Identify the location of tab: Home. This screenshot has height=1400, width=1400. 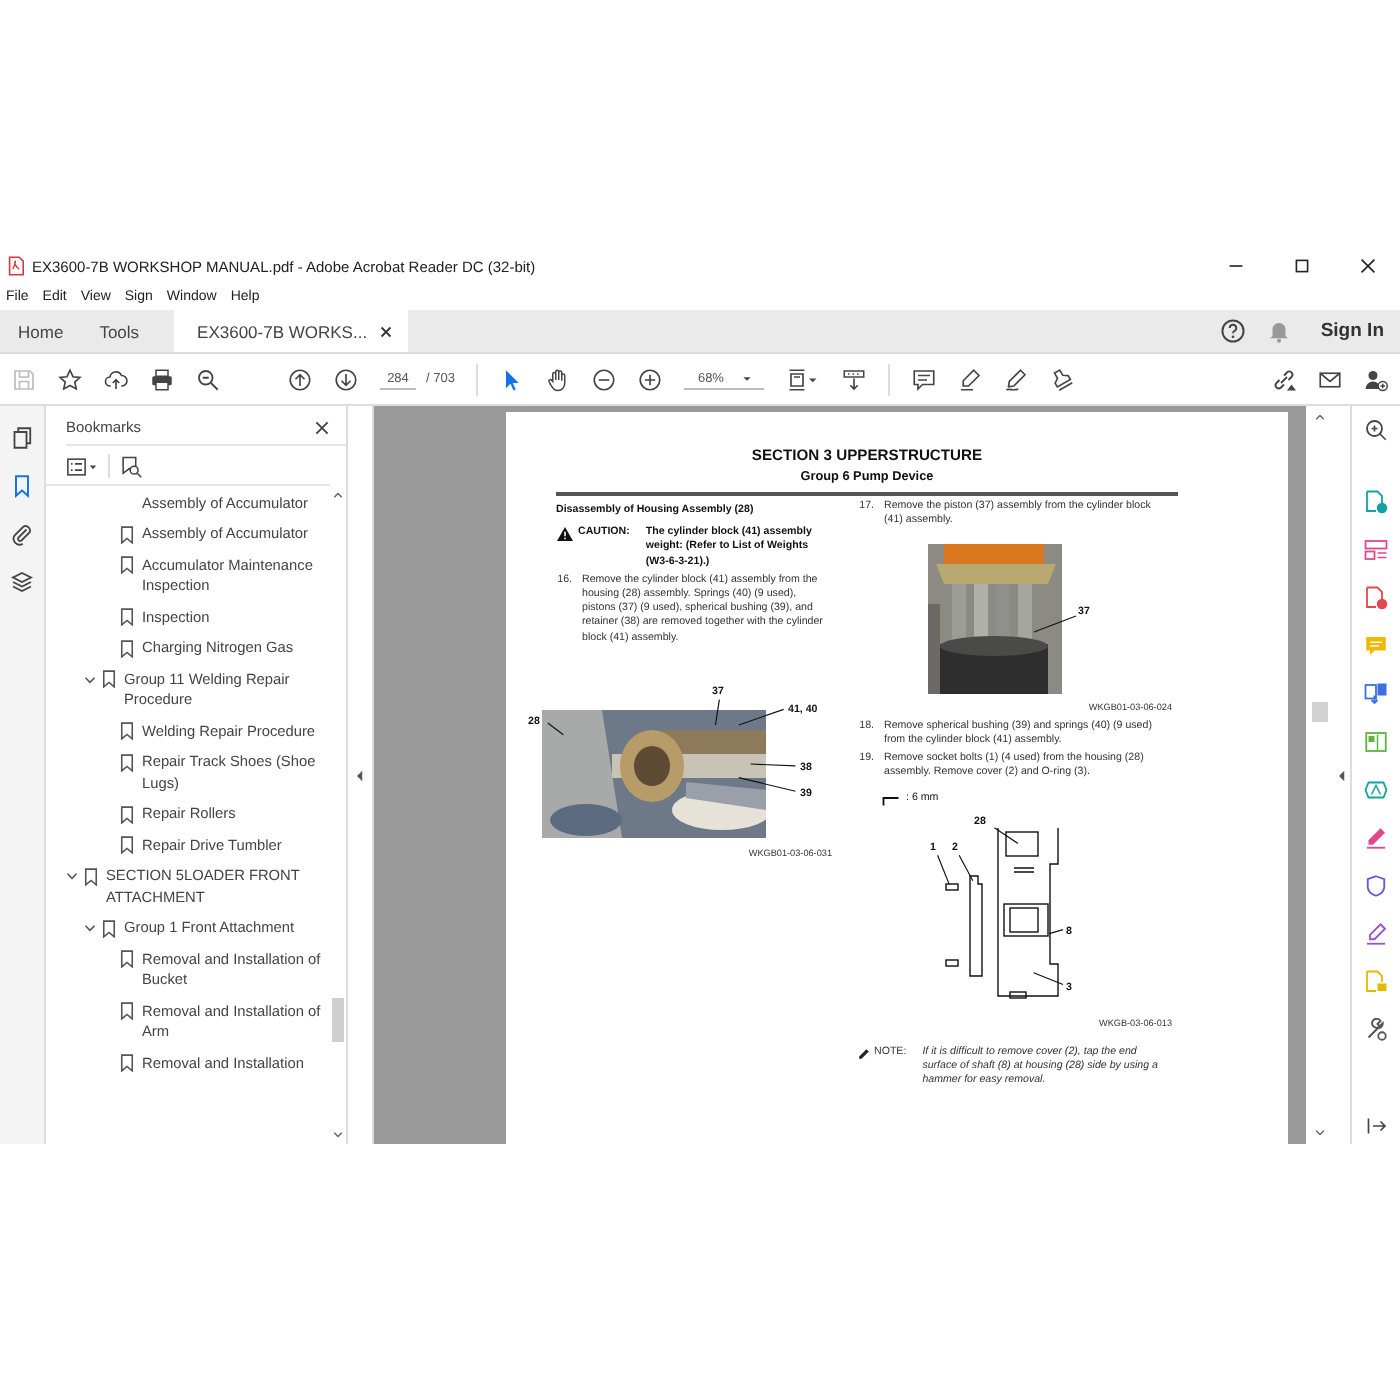
(41, 331).